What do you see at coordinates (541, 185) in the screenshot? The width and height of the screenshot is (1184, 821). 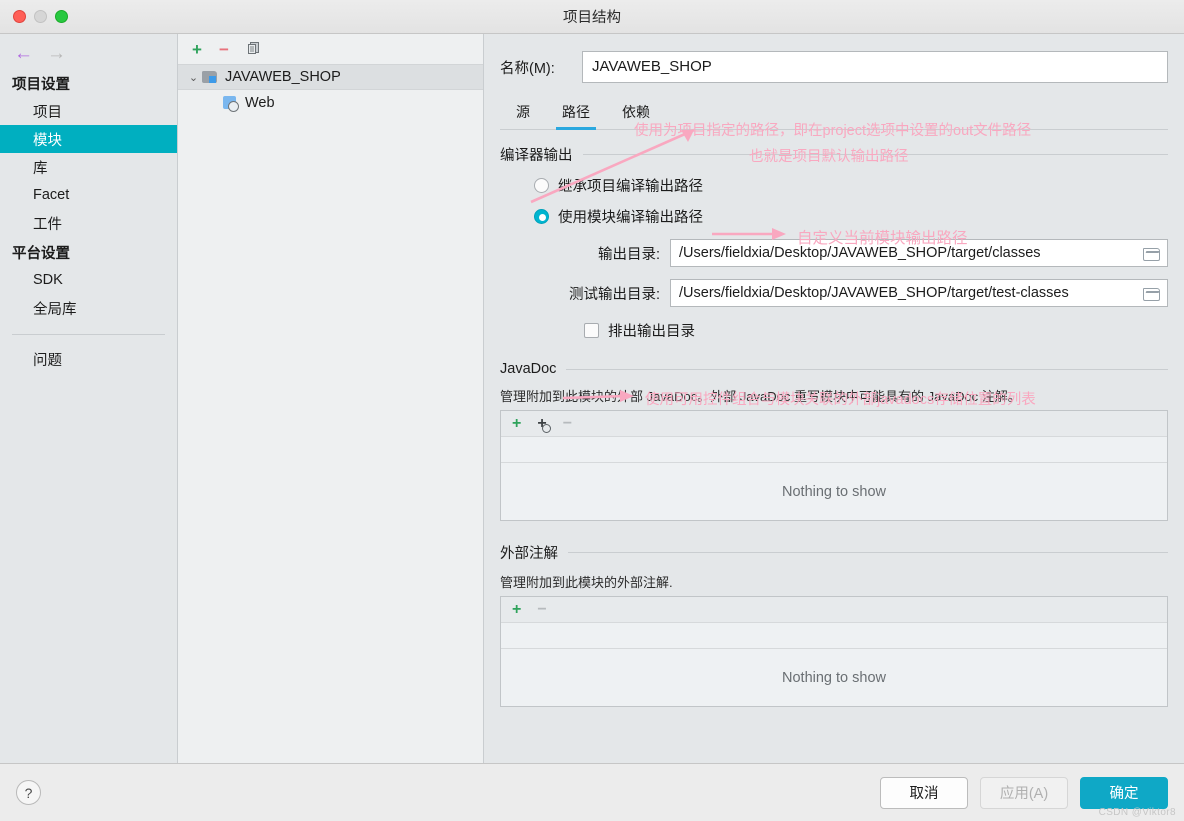 I see `radio-button` at bounding box center [541, 185].